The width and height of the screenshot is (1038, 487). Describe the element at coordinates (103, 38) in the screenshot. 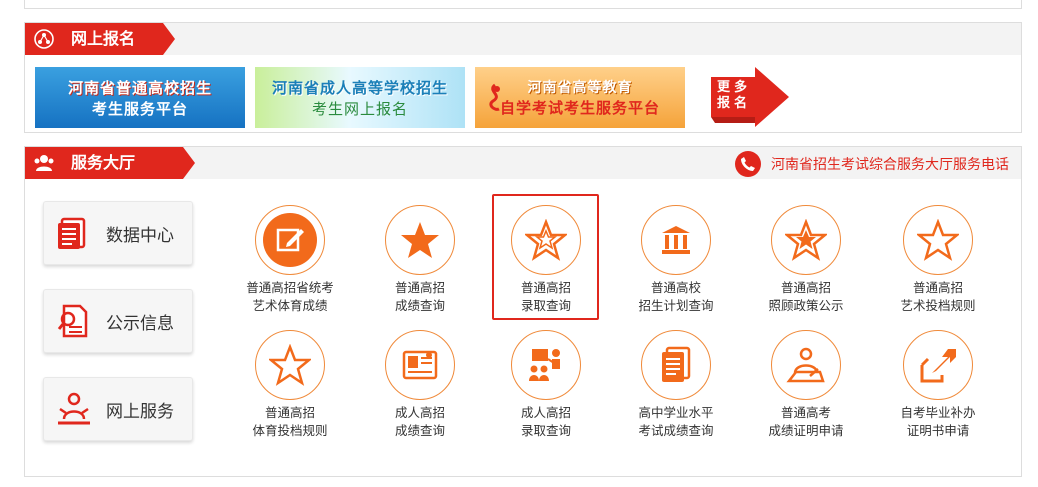

I see `registration-title: 网上报名` at that location.